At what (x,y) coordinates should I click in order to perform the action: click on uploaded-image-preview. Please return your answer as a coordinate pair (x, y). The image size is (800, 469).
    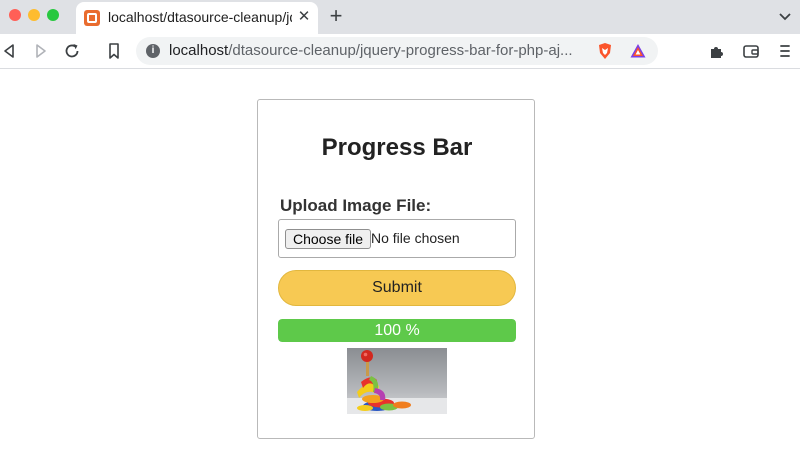
    Looking at the image, I should click on (397, 381).